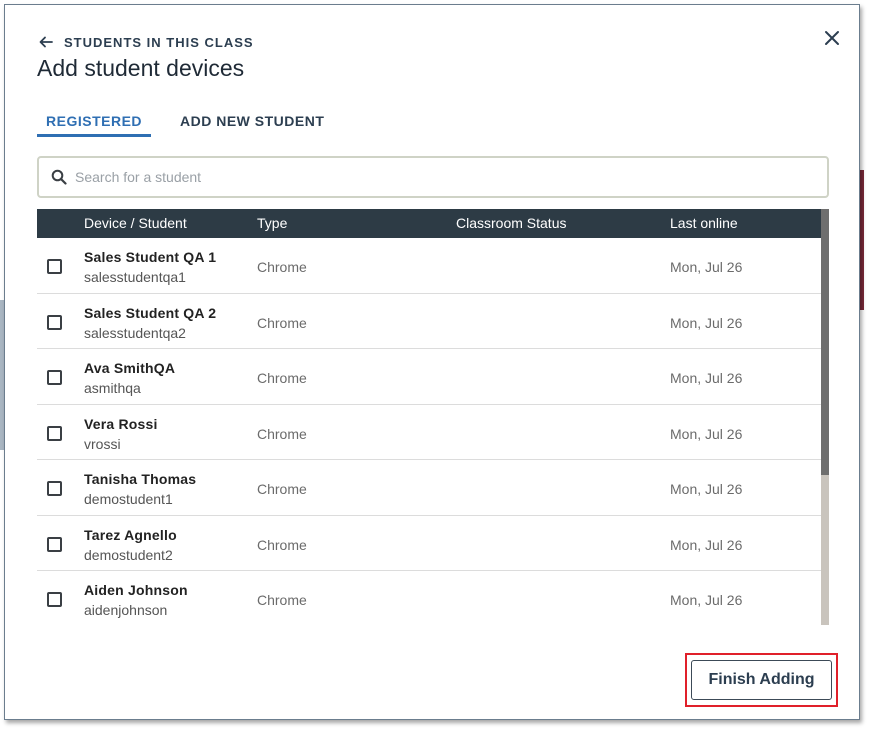 This screenshot has height=731, width=873. I want to click on student-name: Sales Student QA 1, so click(150, 257).